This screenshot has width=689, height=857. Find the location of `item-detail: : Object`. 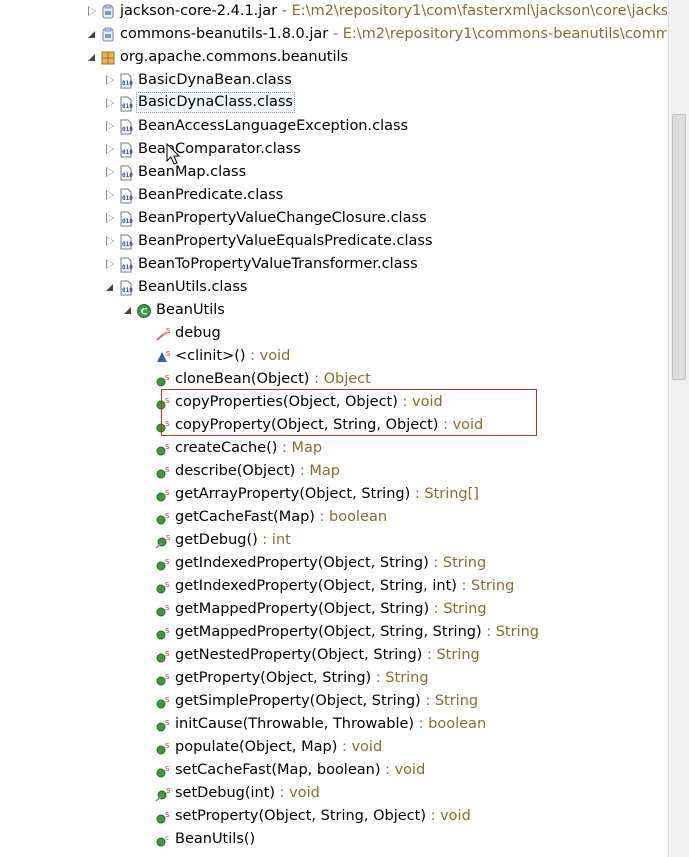

item-detail: : Object is located at coordinates (340, 379).